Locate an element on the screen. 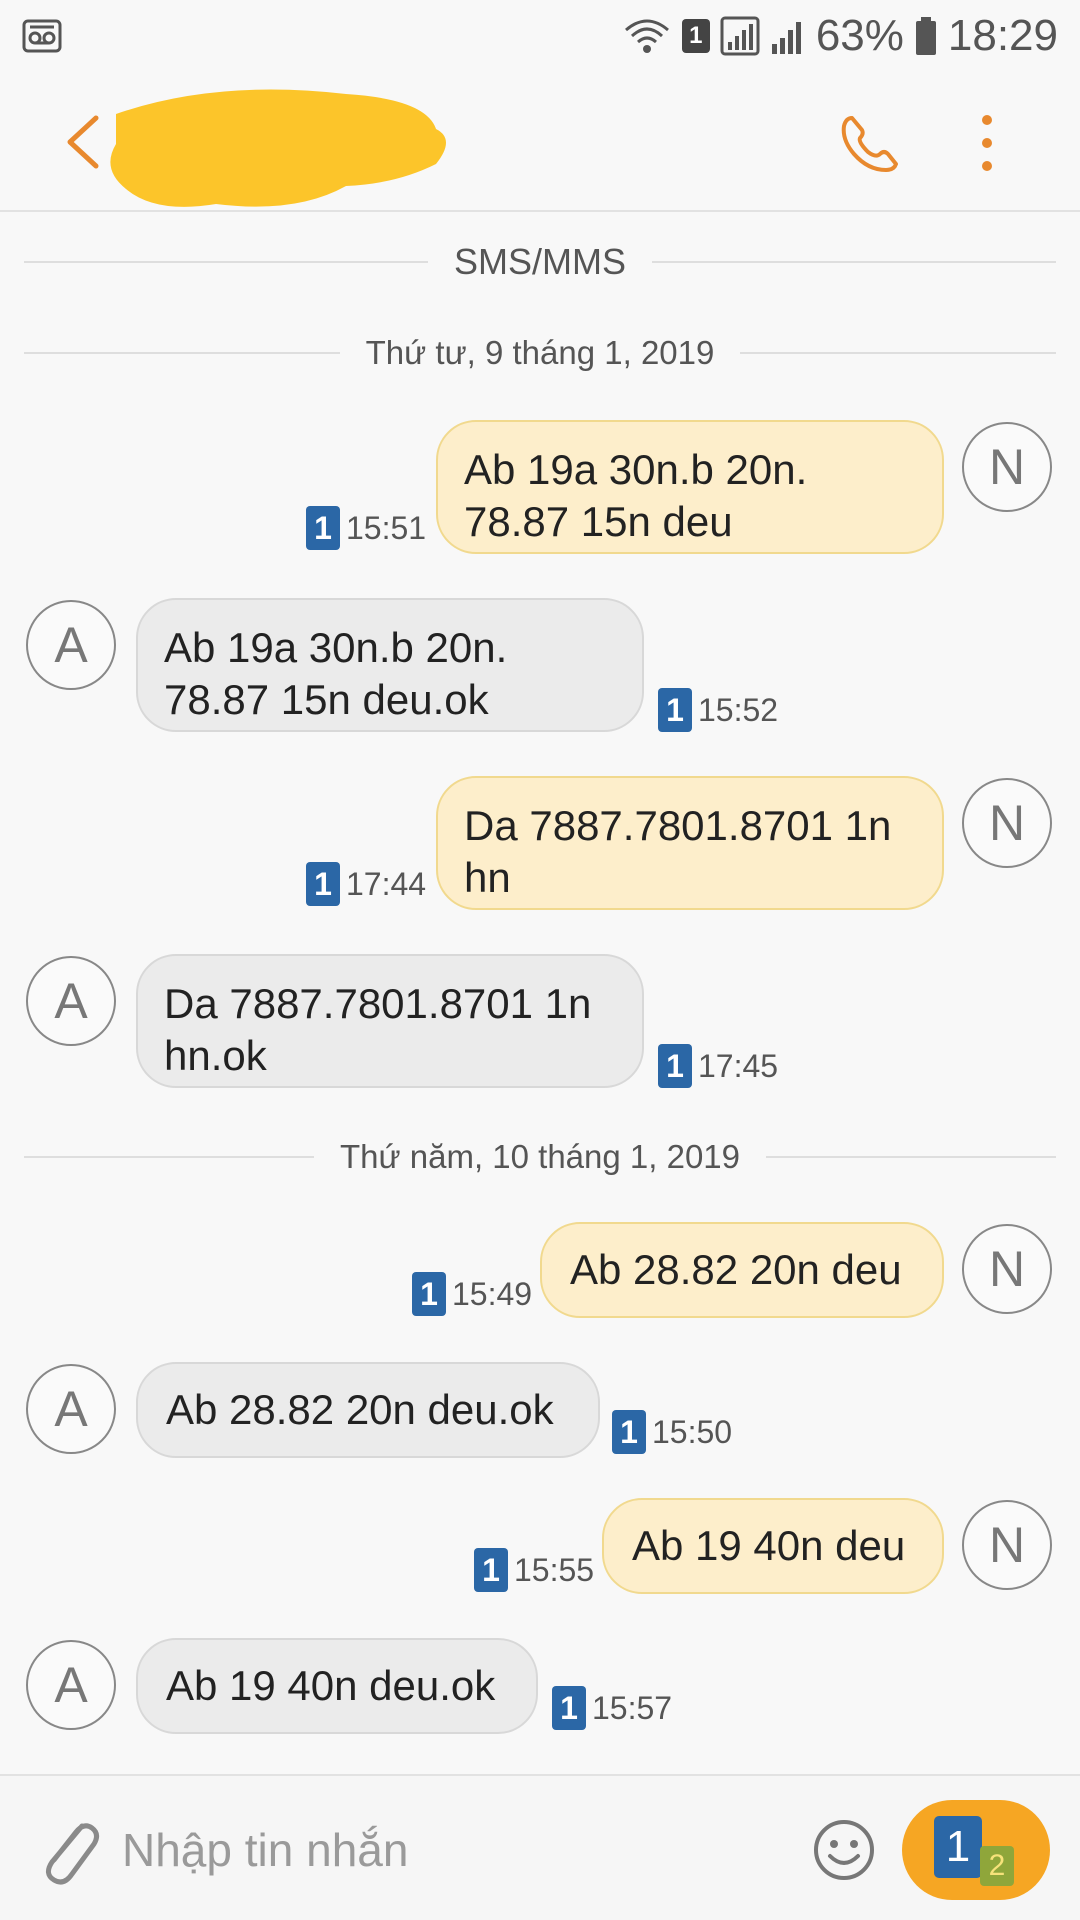 The width and height of the screenshot is (1080, 1920). message-meta: 1 15:50 is located at coordinates (672, 1432).